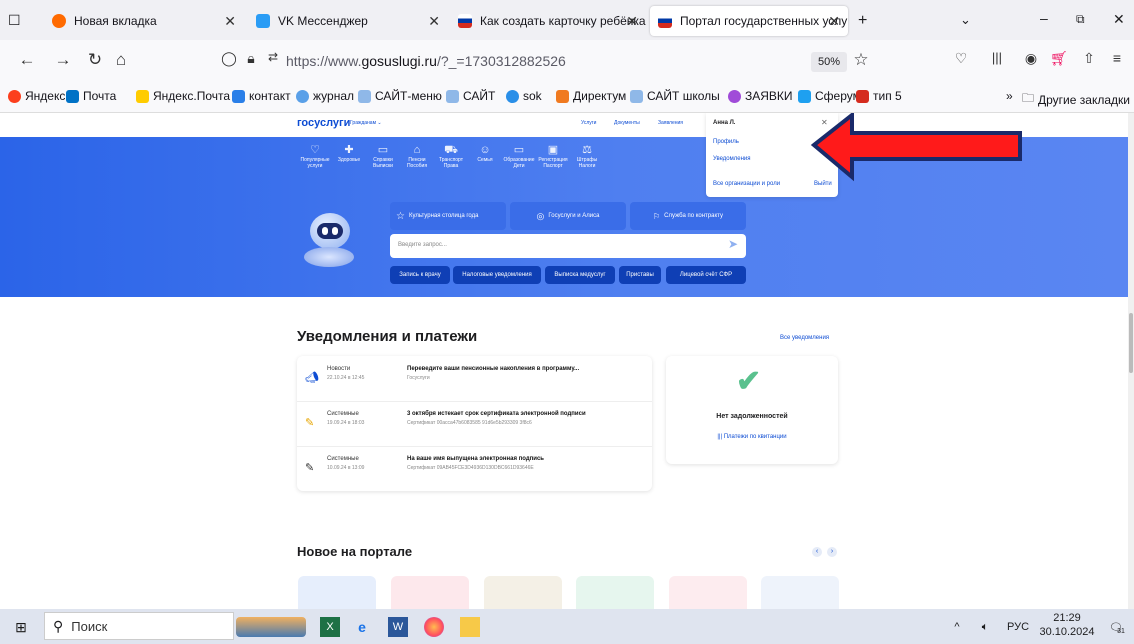 The width and height of the screenshot is (1134, 644). What do you see at coordinates (832, 552) in the screenshot?
I see `carousel-next-icon: ›` at bounding box center [832, 552].